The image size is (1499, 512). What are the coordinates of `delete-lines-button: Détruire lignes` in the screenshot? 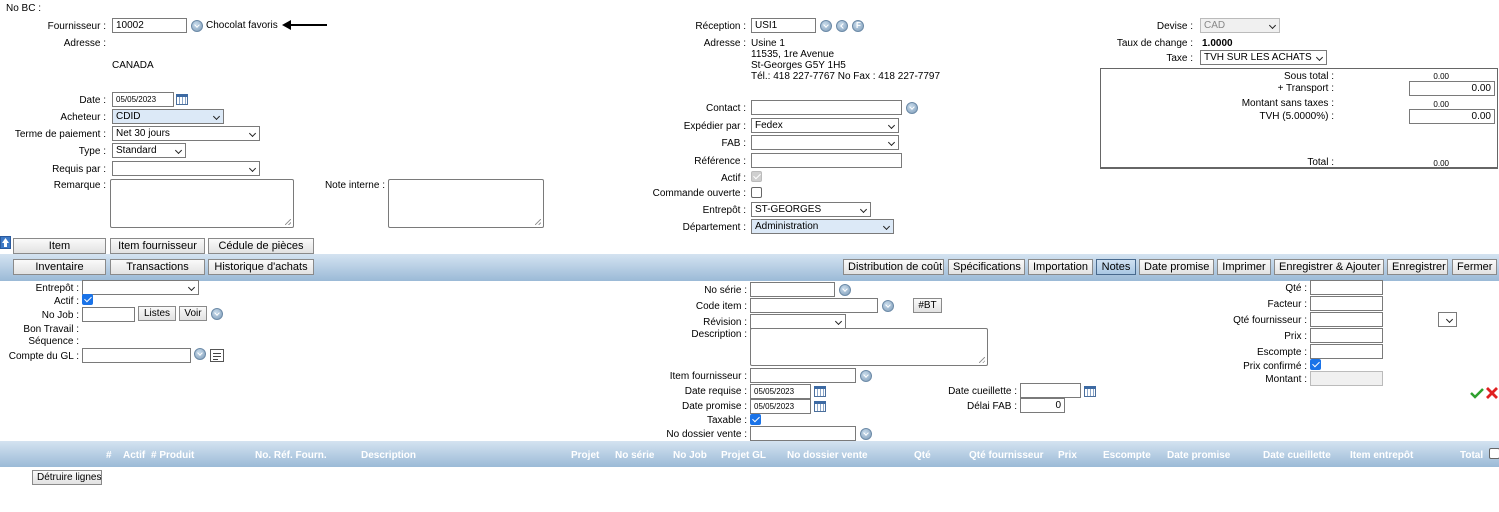 It's located at (67, 477).